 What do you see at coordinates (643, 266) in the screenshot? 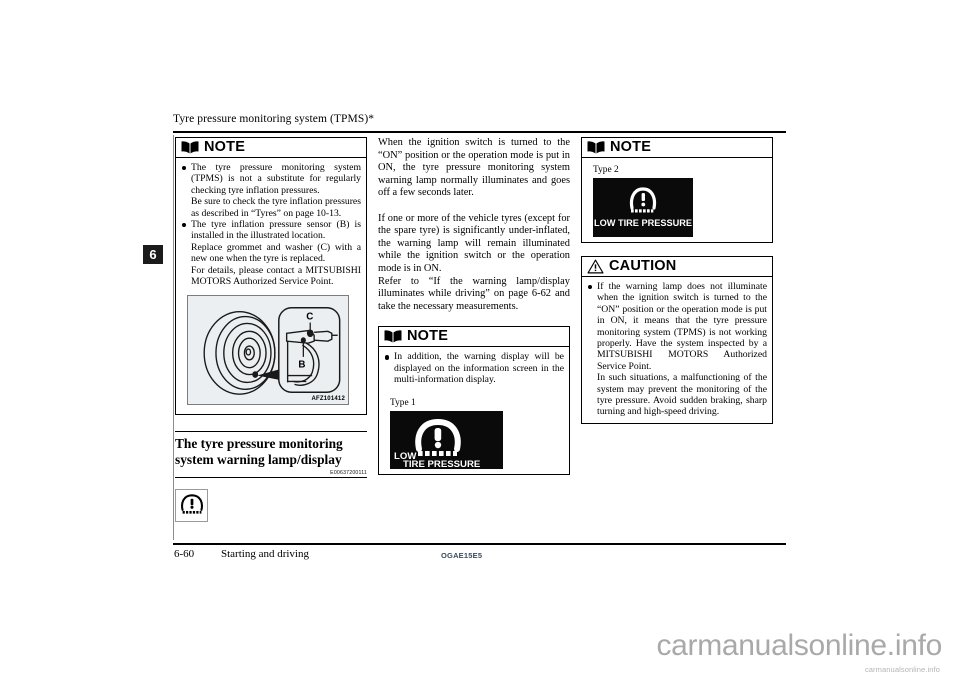
I see `caution-label: CAUTION` at bounding box center [643, 266].